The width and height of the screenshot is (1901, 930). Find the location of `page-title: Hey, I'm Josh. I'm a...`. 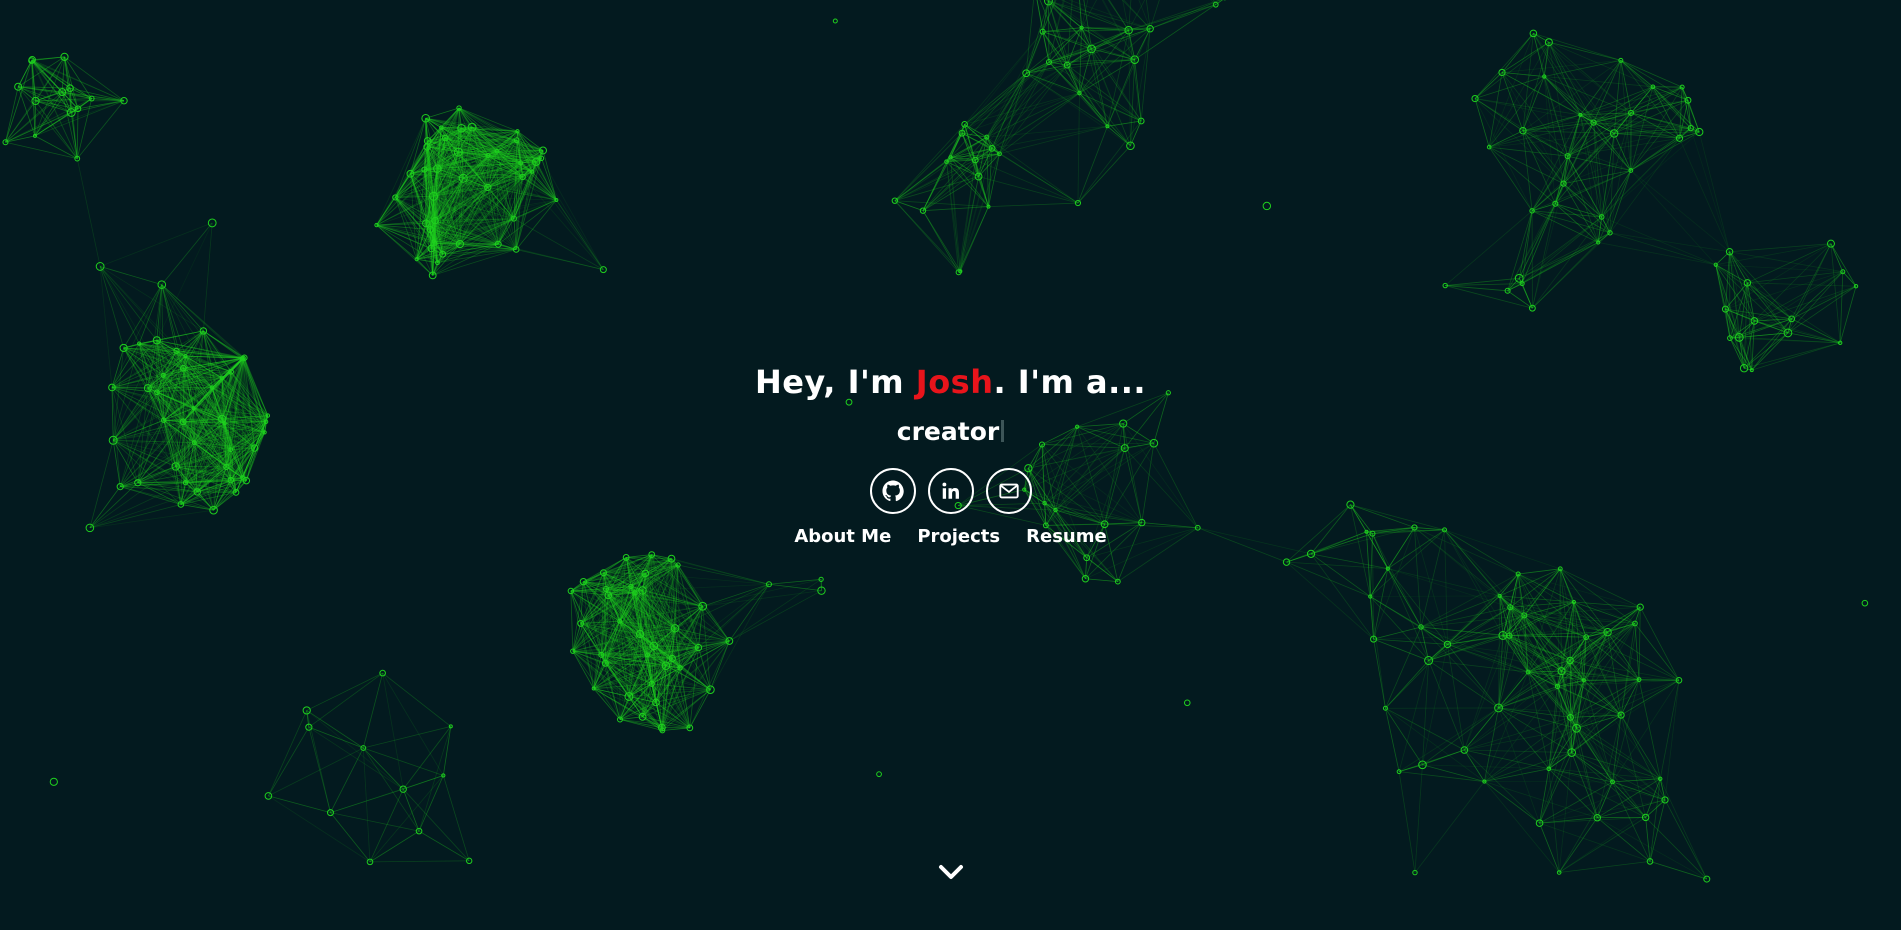

page-title: Hey, I'm Josh. I'm a... is located at coordinates (950, 382).